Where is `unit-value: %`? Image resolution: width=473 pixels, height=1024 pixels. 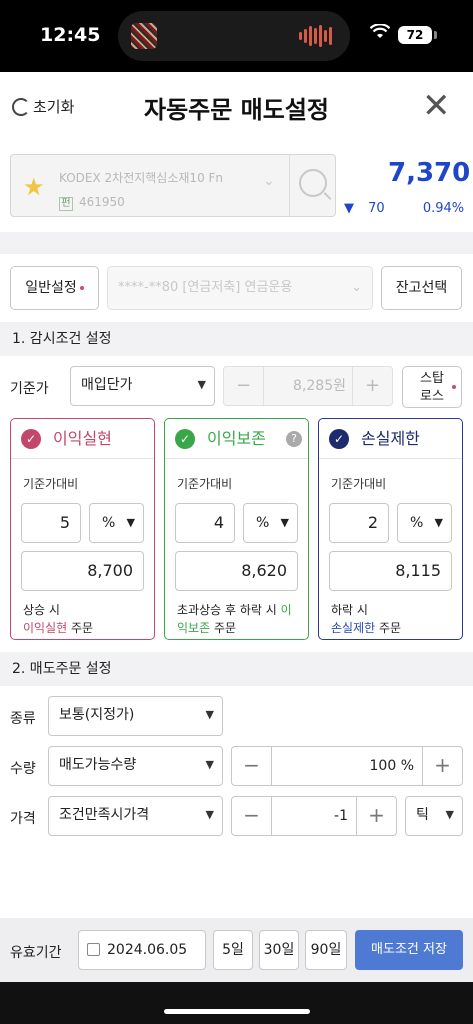 unit-value: % is located at coordinates (417, 523).